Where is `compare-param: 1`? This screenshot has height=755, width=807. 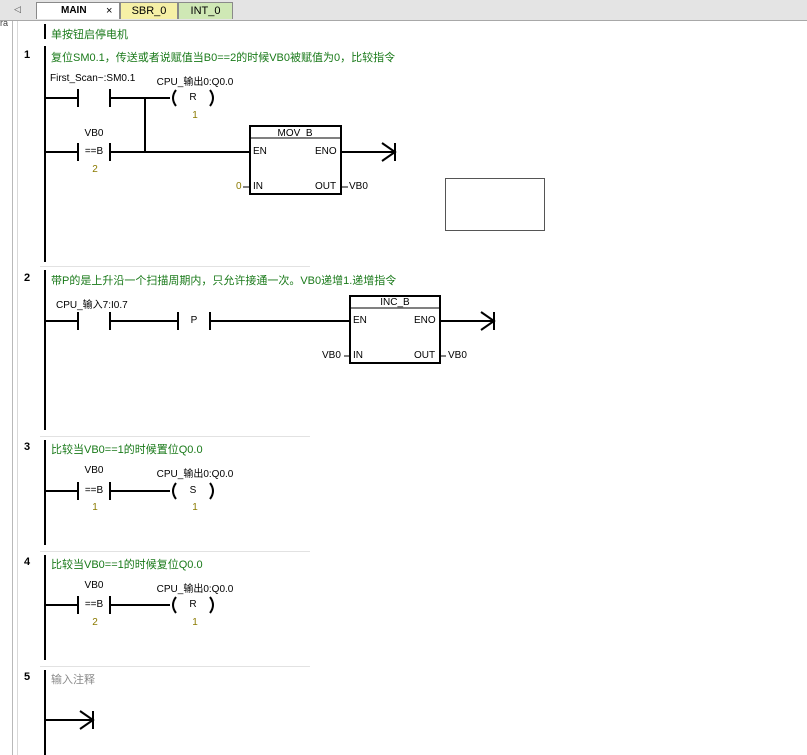
compare-param: 1 is located at coordinates (95, 507).